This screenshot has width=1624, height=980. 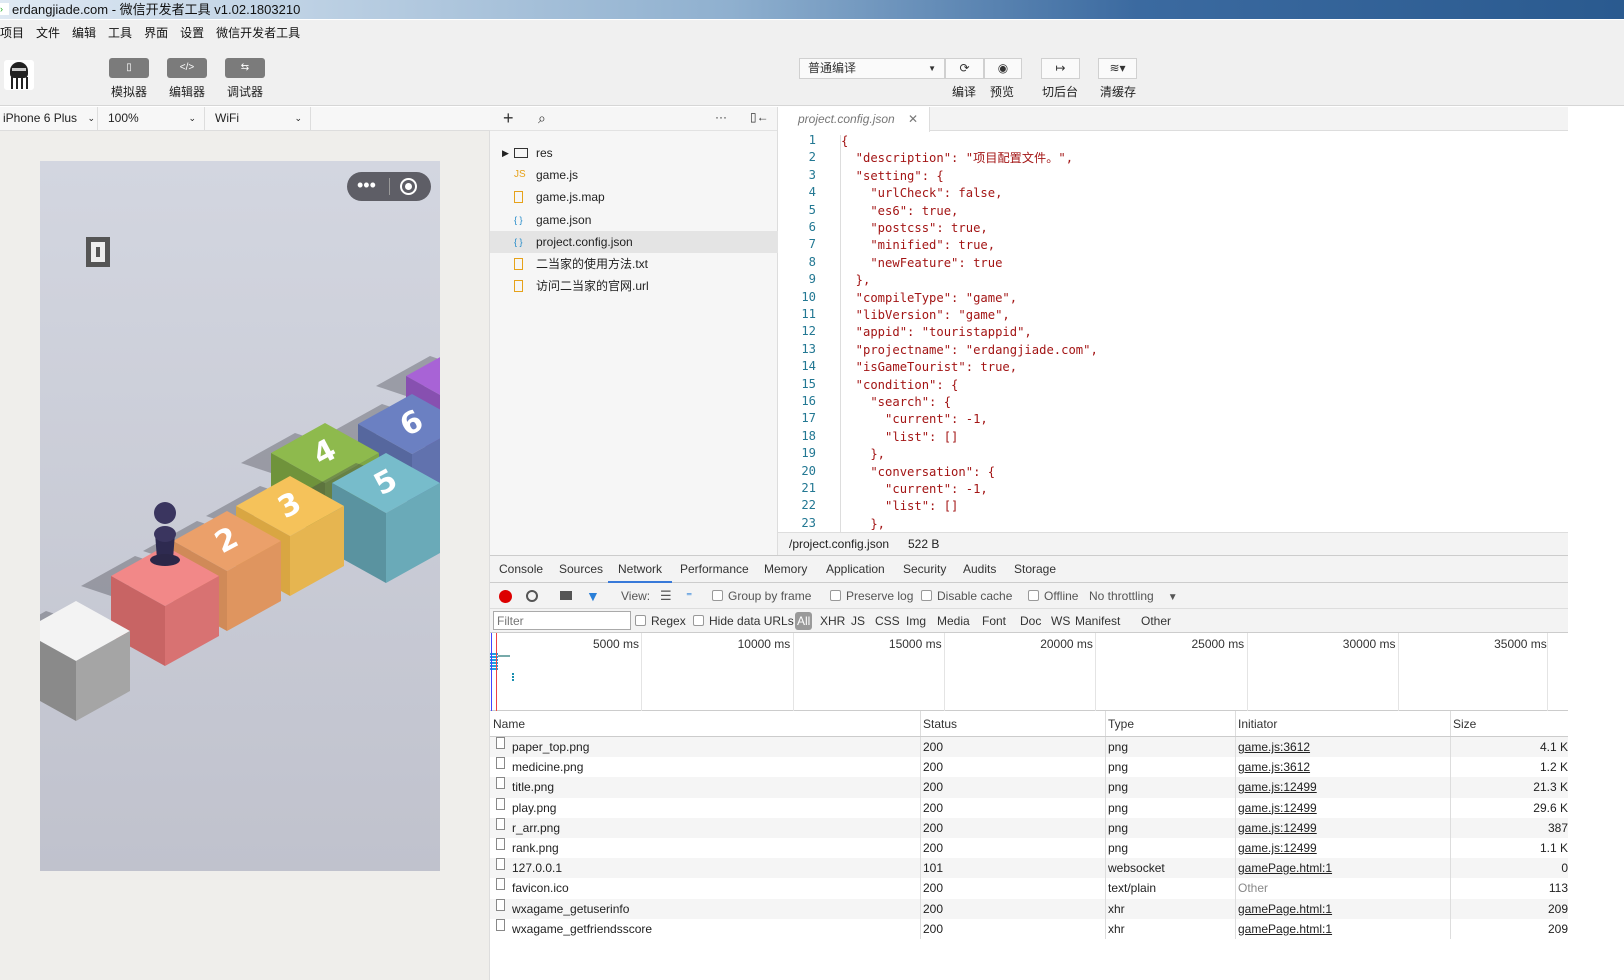 I want to click on search-icon: ⌕, so click(x=542, y=118).